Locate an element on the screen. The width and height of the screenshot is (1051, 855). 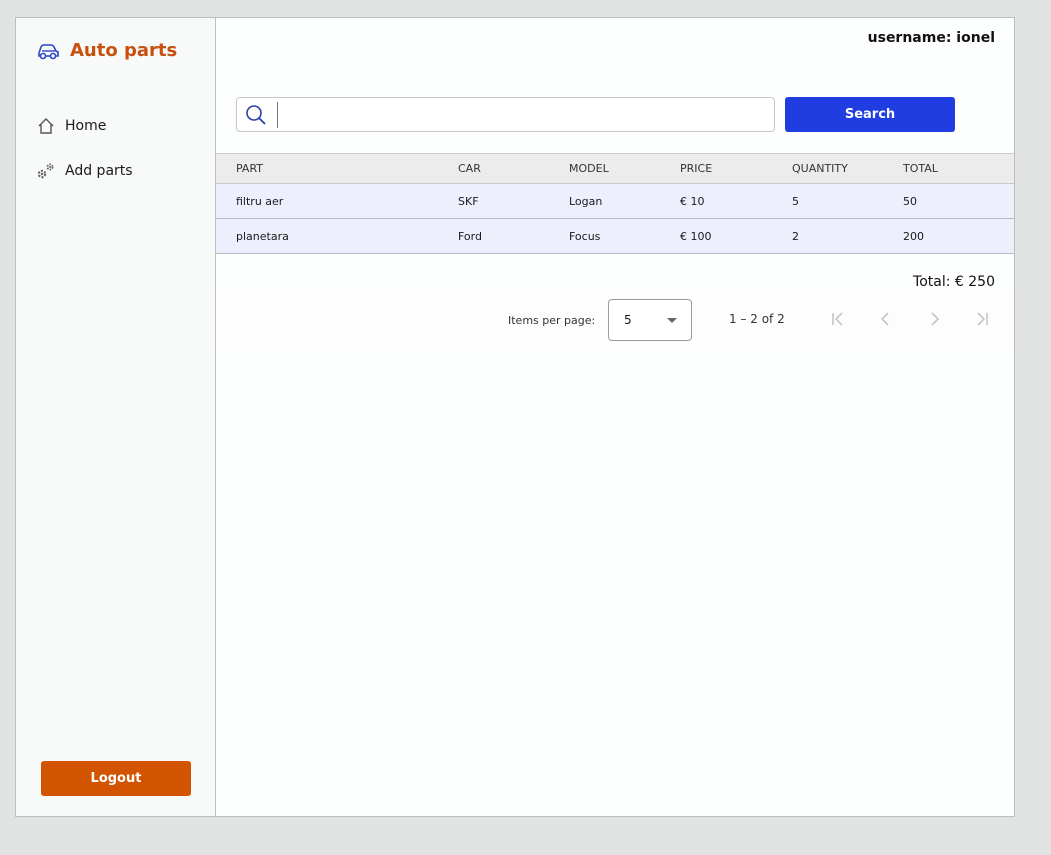
cell-price: € 10 is located at coordinates (692, 201).